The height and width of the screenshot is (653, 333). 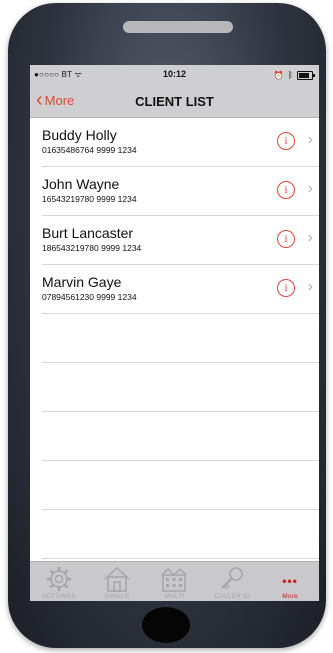 I want to click on client-number: 01635486764 9999 1234, so click(x=89, y=150).